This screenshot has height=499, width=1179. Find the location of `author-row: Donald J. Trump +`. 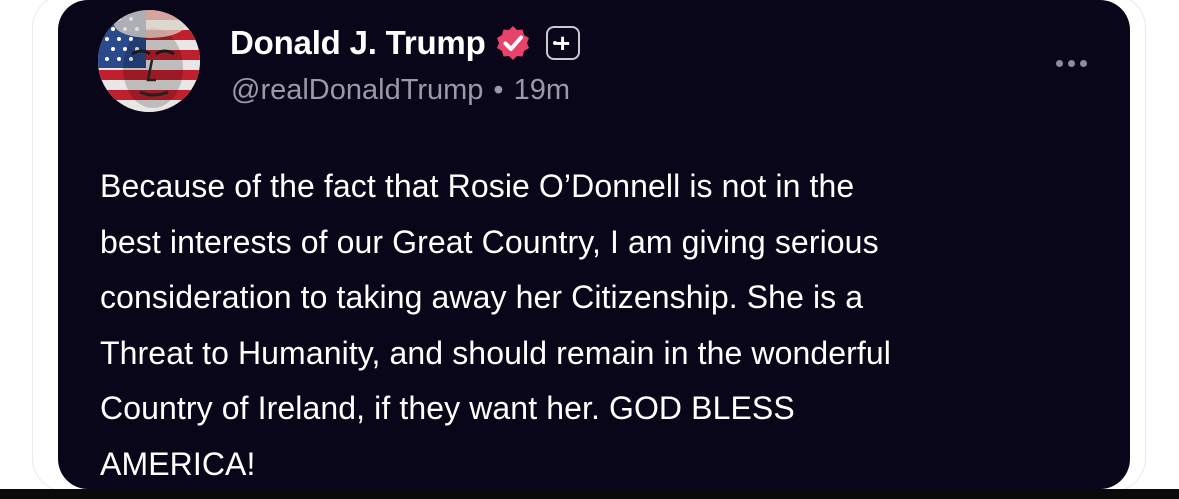

author-row: Donald J. Trump + is located at coordinates (405, 43).